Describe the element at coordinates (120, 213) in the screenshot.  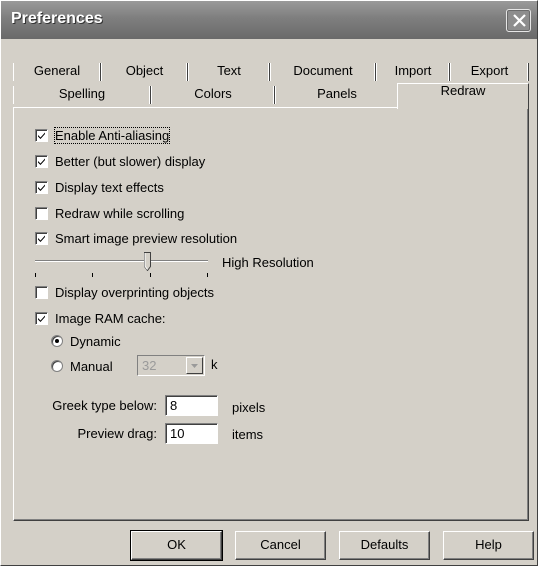
I see `redraw-scrolling-label: Redraw while scrolling` at that location.